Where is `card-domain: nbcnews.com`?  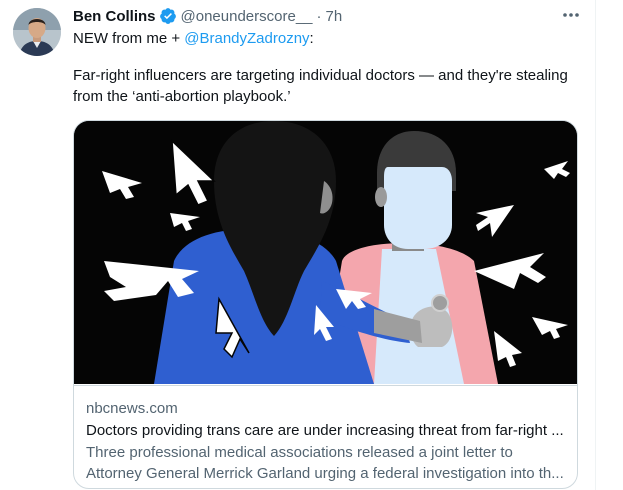 card-domain: nbcnews.com is located at coordinates (132, 408).